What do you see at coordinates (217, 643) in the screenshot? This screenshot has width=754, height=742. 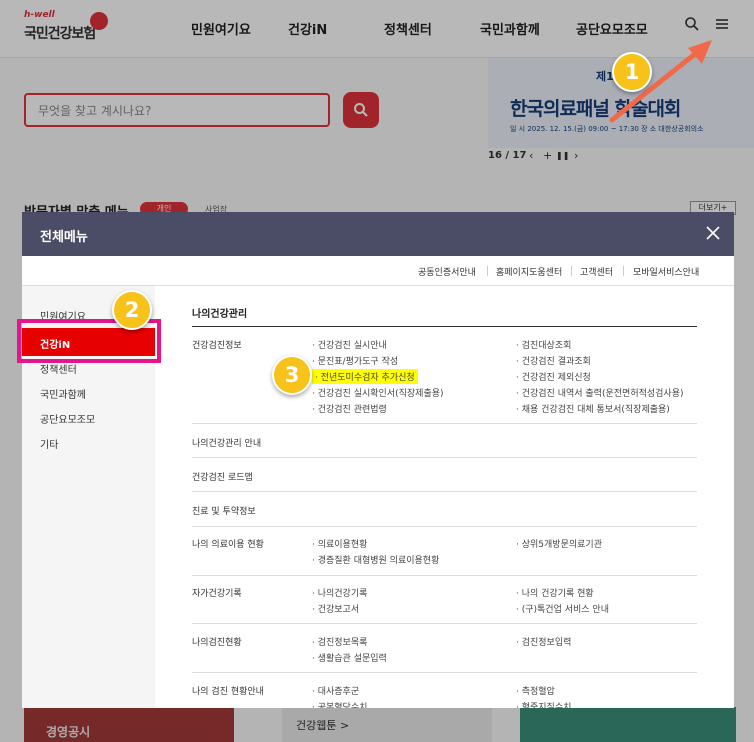 I see `row-label-my-checkup: 나의검진현황` at bounding box center [217, 643].